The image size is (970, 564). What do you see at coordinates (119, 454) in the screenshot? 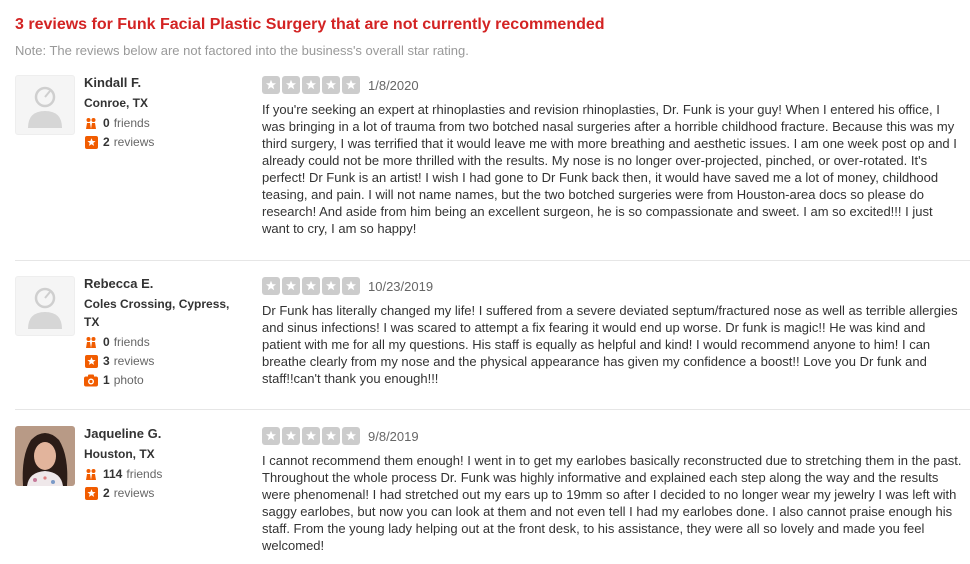
I see `user-location: Houston, TX` at bounding box center [119, 454].